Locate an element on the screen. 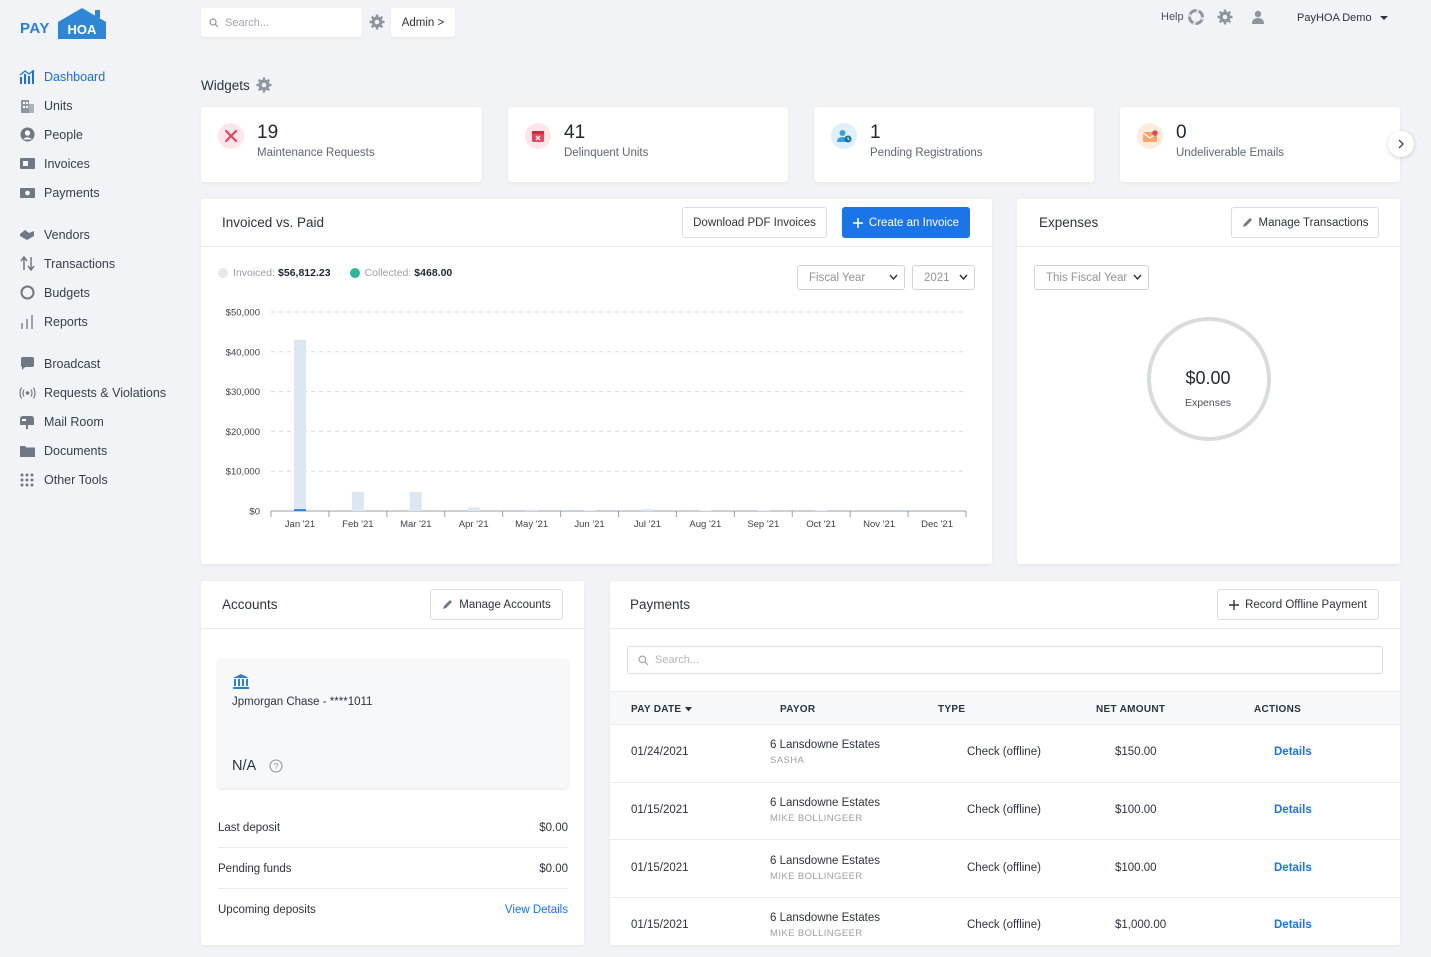 The height and width of the screenshot is (957, 1431). bank-account-card: Jpmorgan Chase - ****1011 N/A ? is located at coordinates (393, 723).